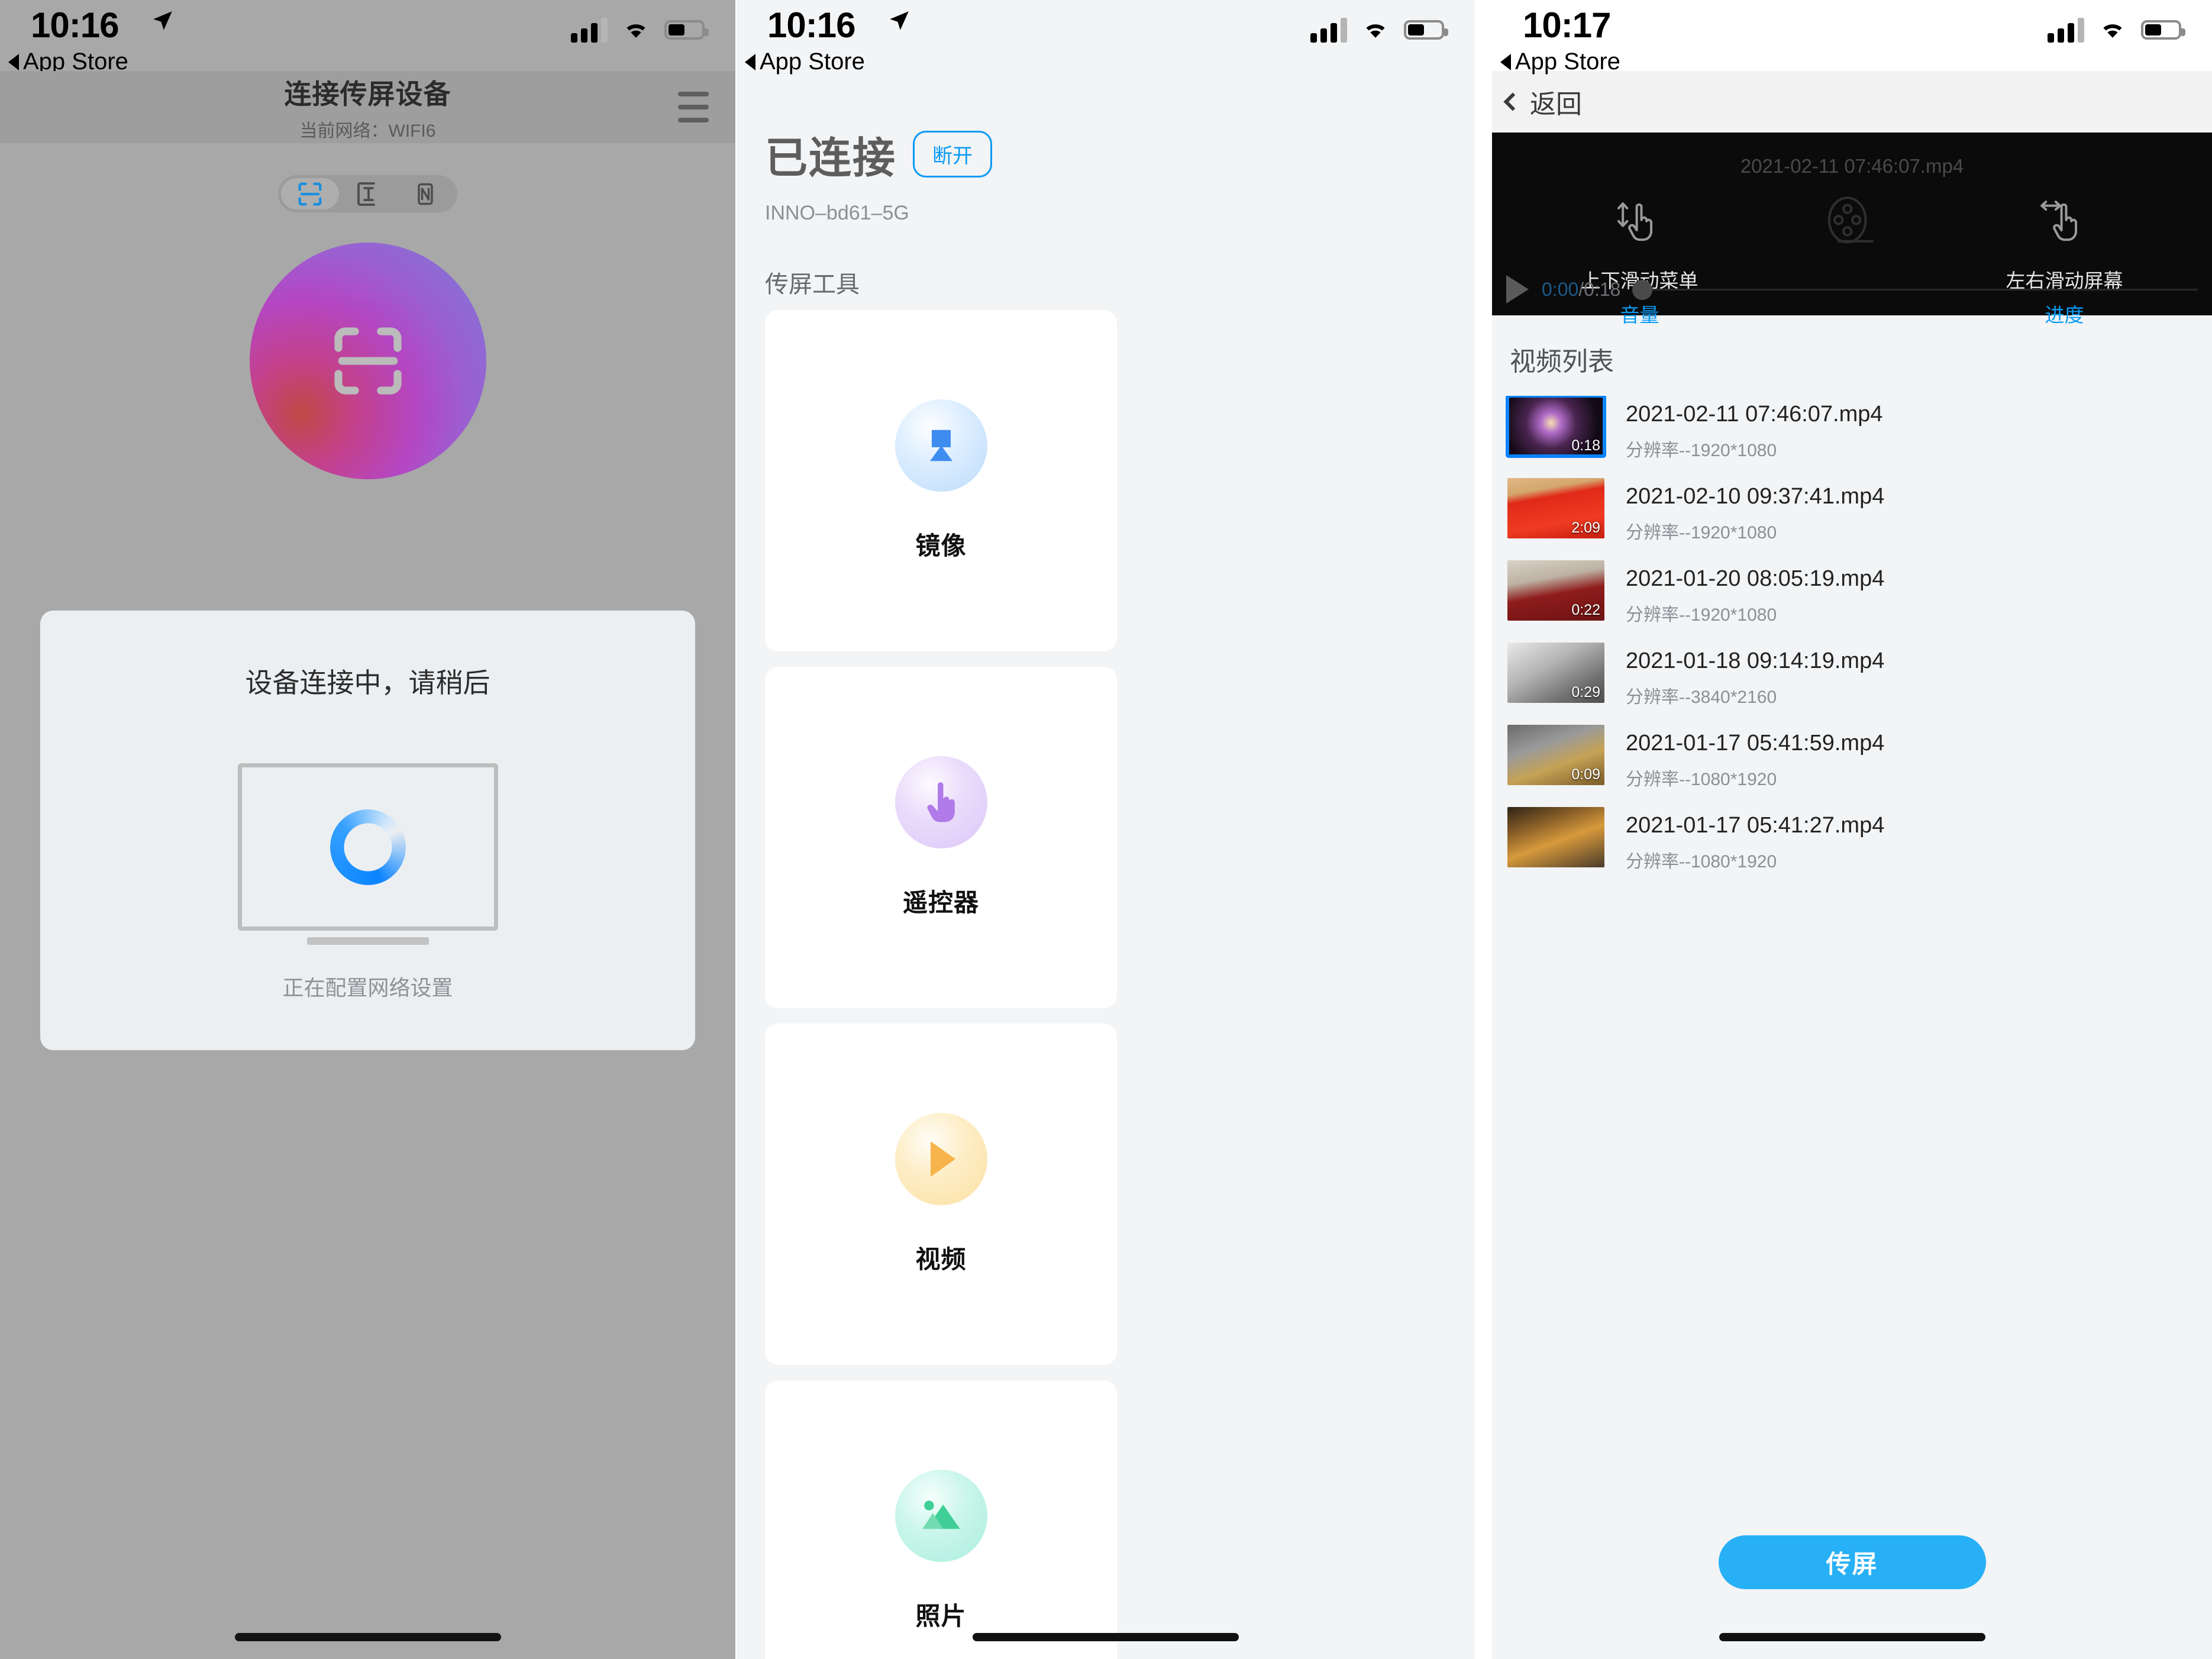  Describe the element at coordinates (1744, 593) in the screenshot. I see `video-meta: 2021-01-20 08:05:19.mp4 分辨率--1920*1080` at that location.